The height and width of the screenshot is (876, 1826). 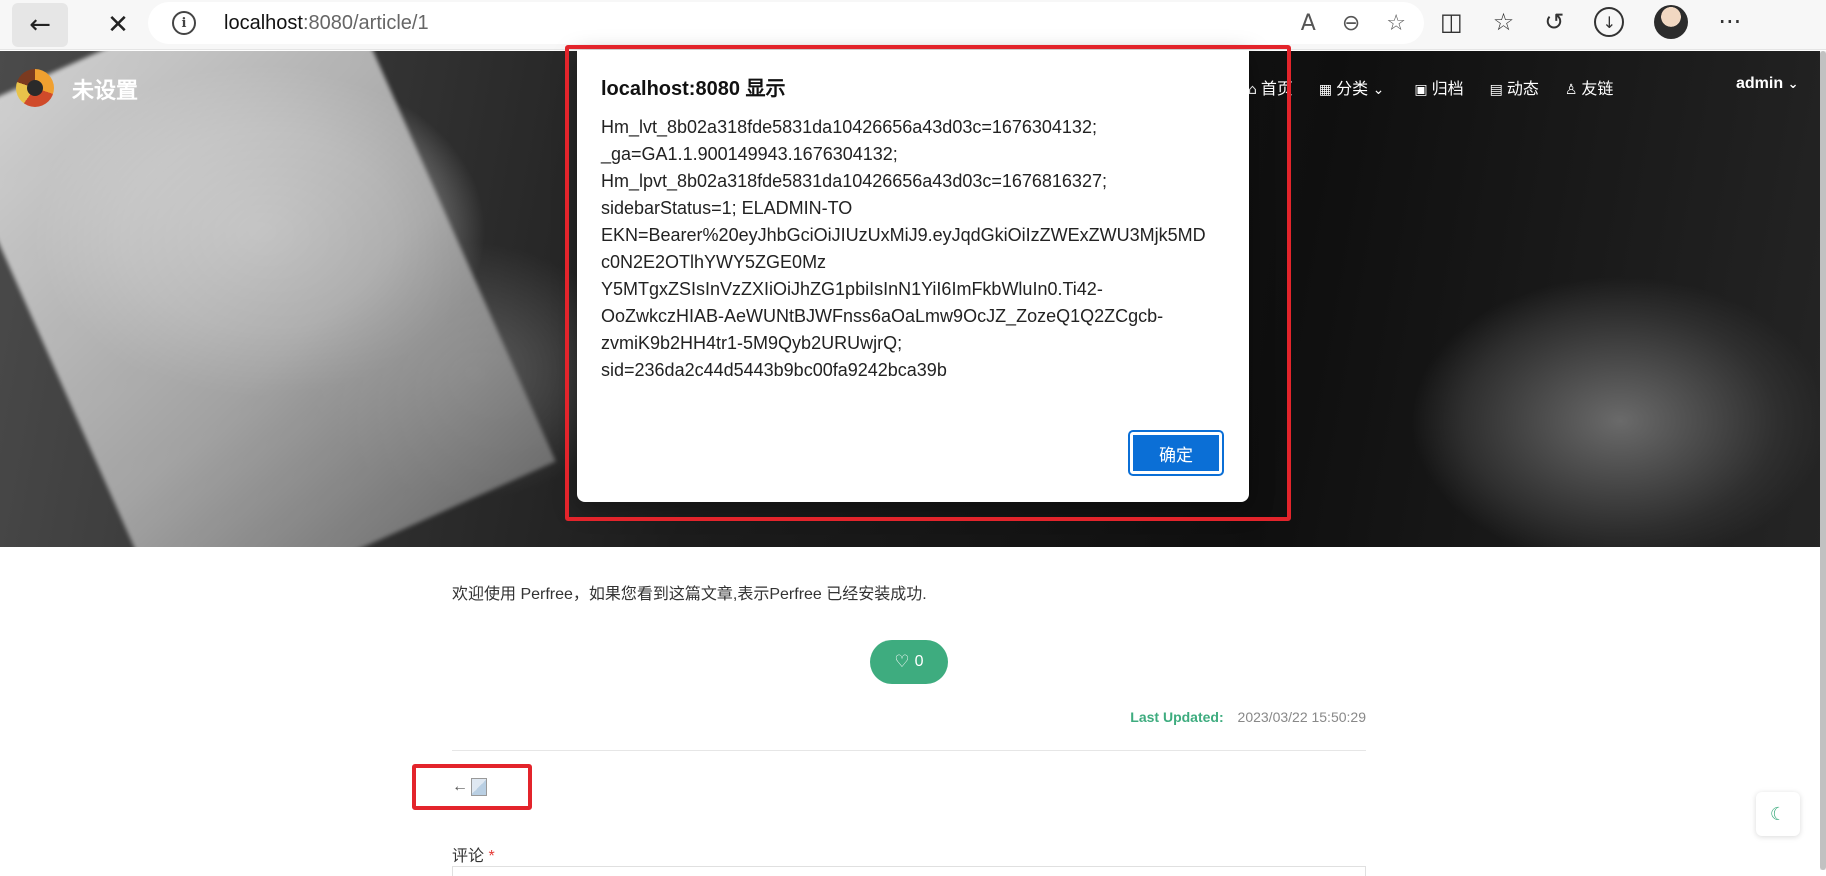 I want to click on site-logo-icon, so click(x=35, y=88).